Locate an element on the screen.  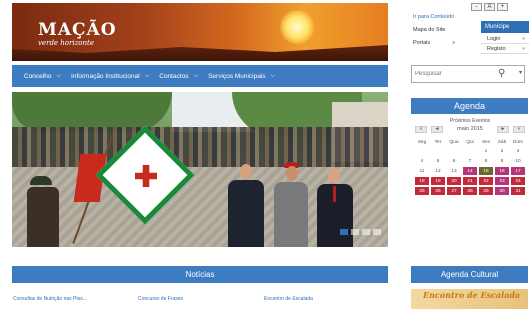
search-options-chevron-icon: ▾ is located at coordinates (520, 72).